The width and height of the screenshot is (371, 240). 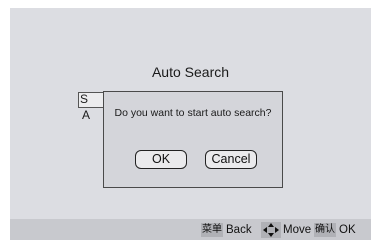 I want to click on background-item-1: S, so click(x=84, y=99).